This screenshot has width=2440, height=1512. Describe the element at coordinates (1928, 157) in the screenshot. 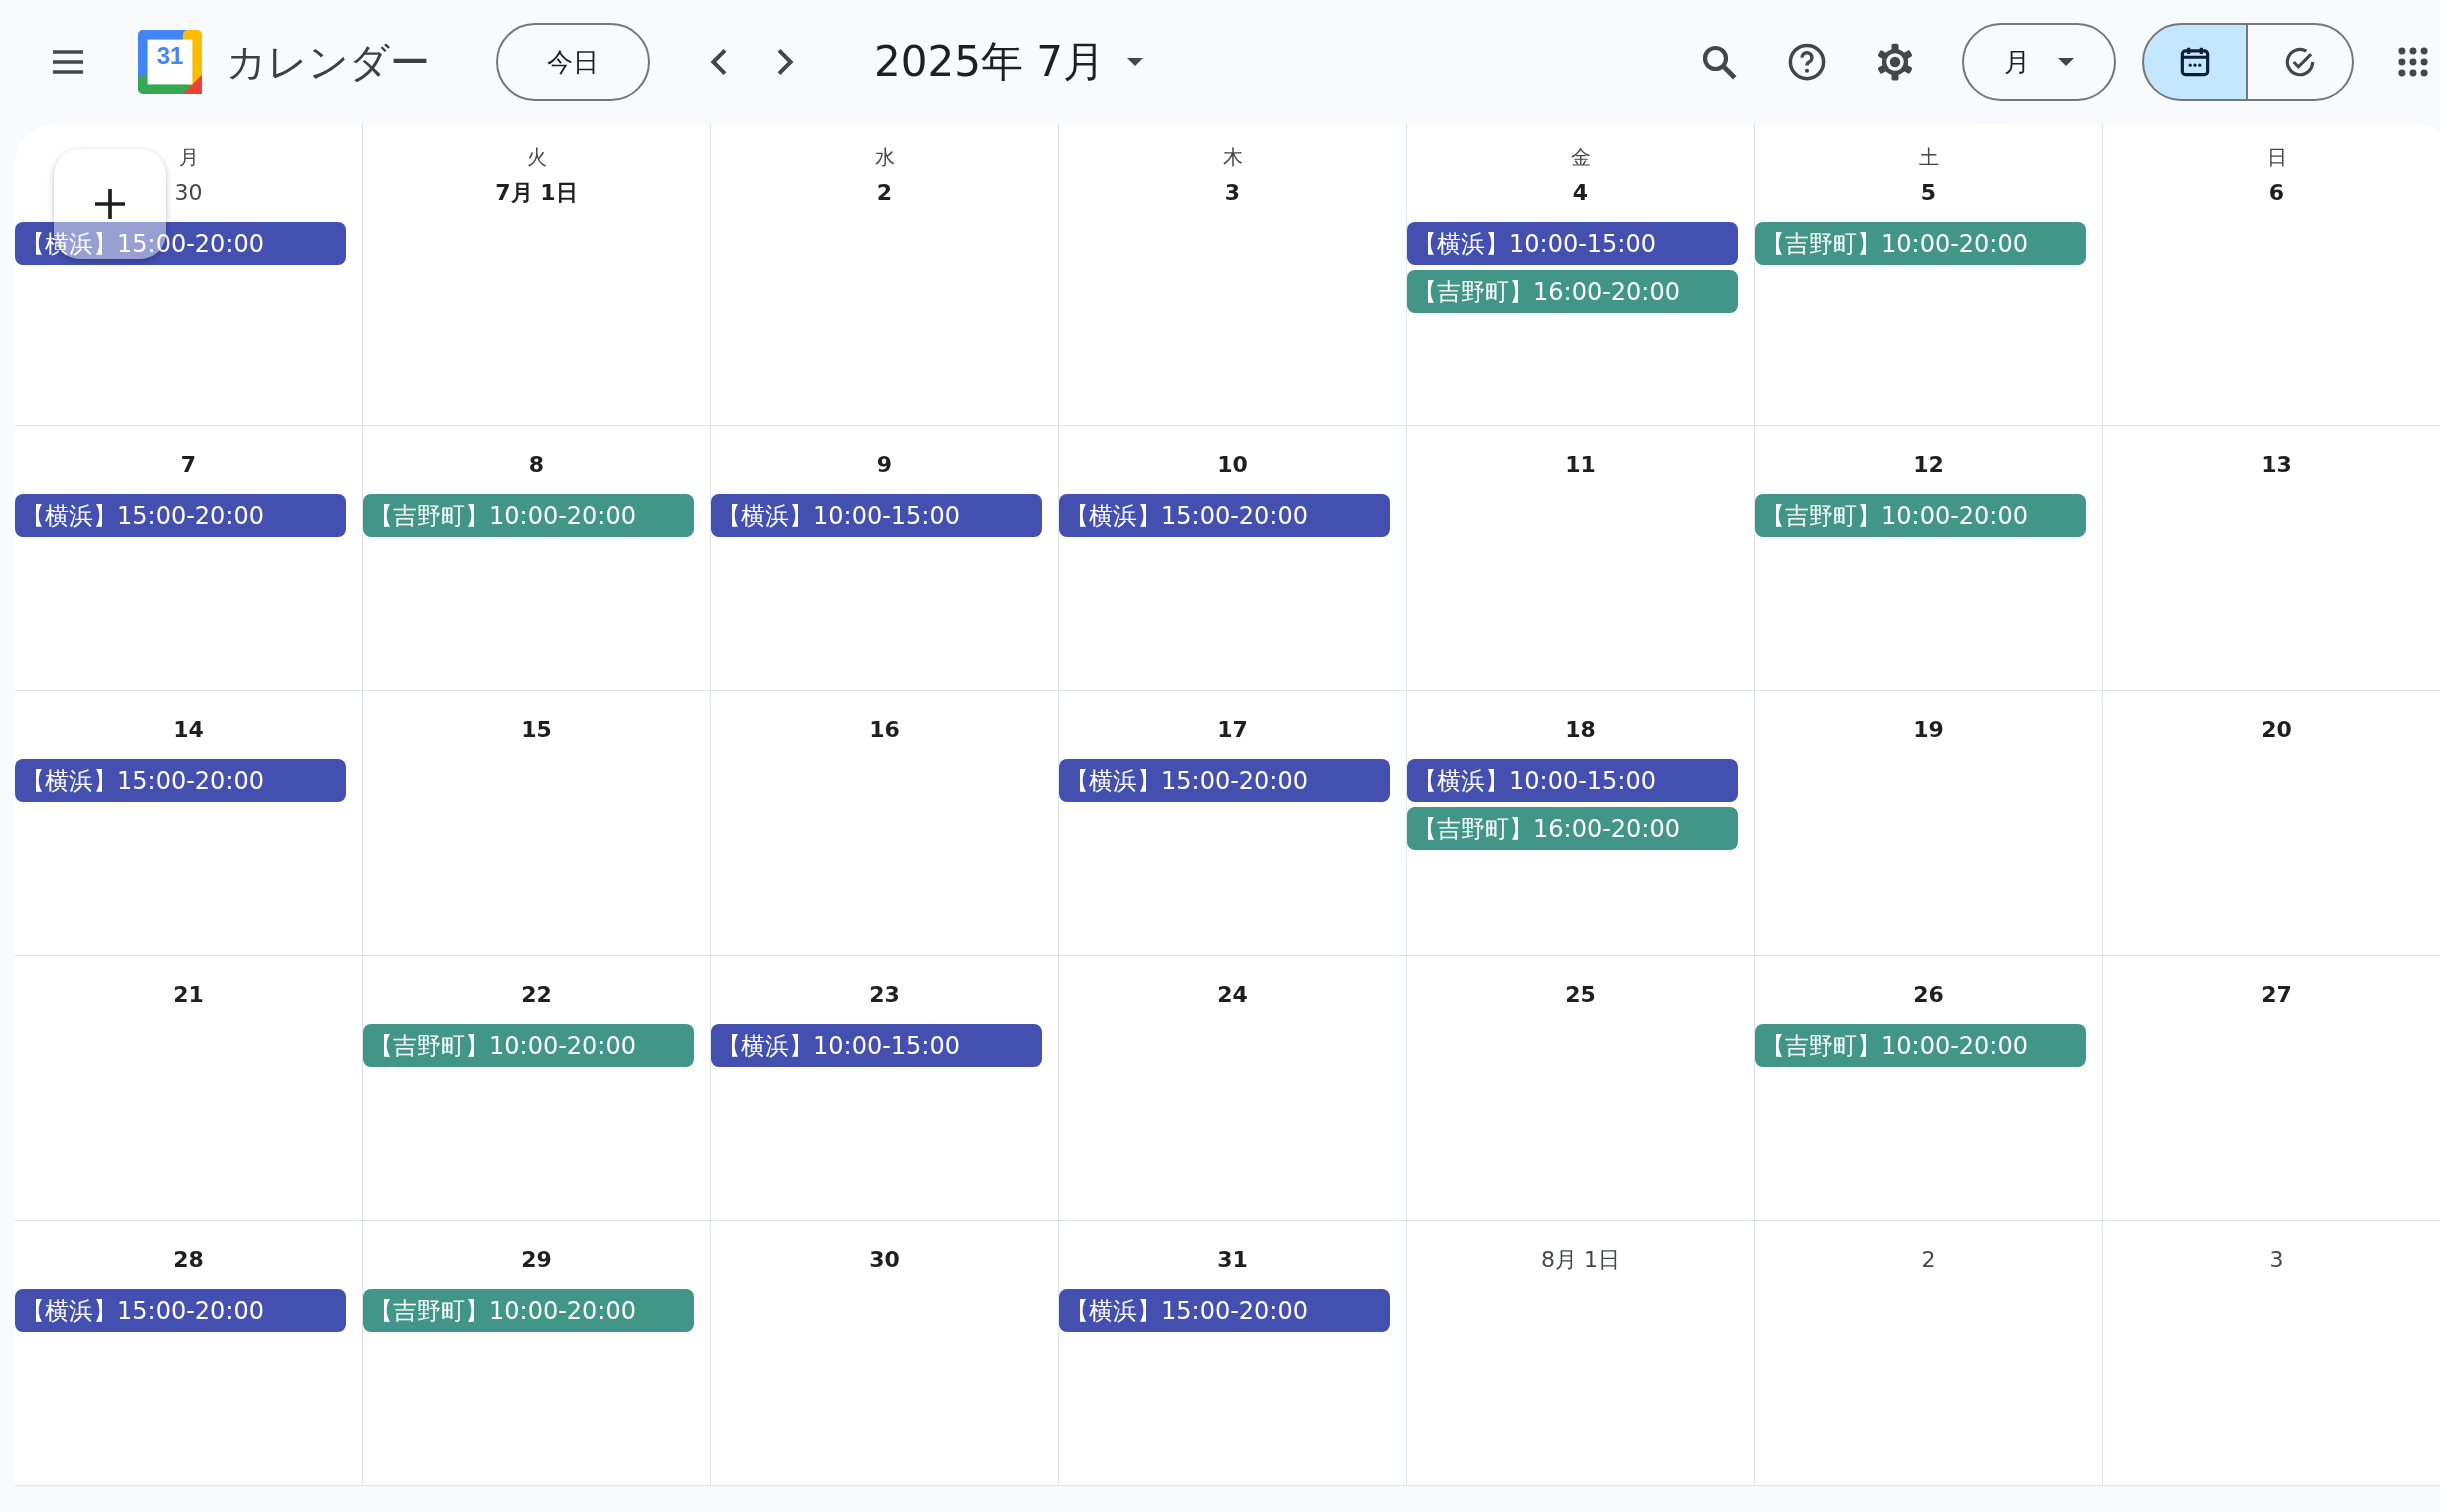

I see `weekday-label: 土` at that location.